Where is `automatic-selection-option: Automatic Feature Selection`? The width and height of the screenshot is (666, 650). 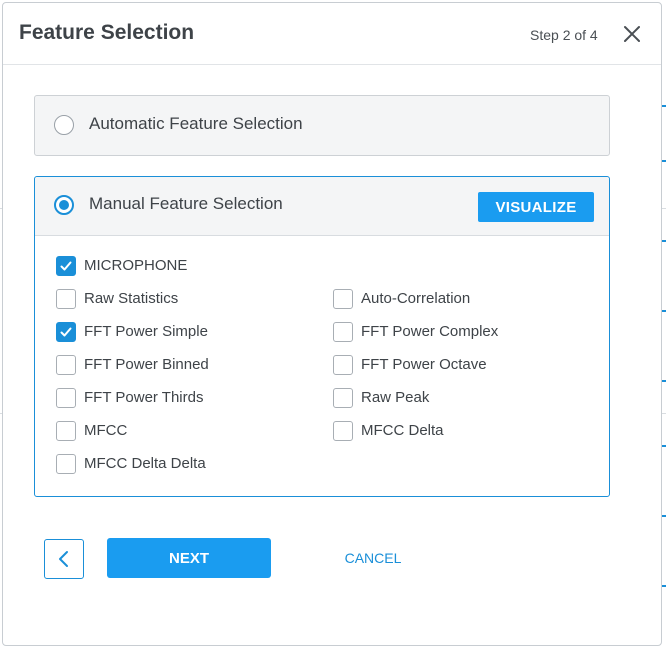
automatic-selection-option: Automatic Feature Selection is located at coordinates (322, 125).